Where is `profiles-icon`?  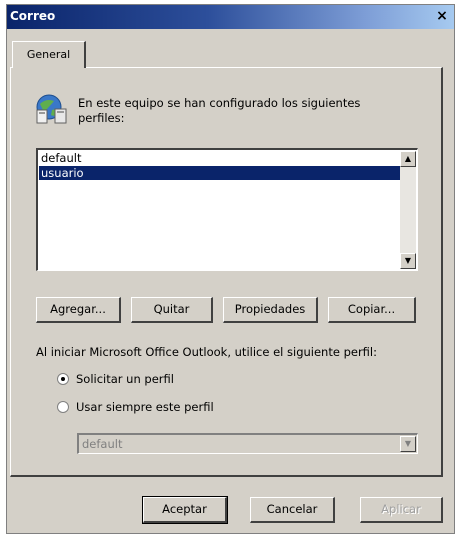 profiles-icon is located at coordinates (51, 109).